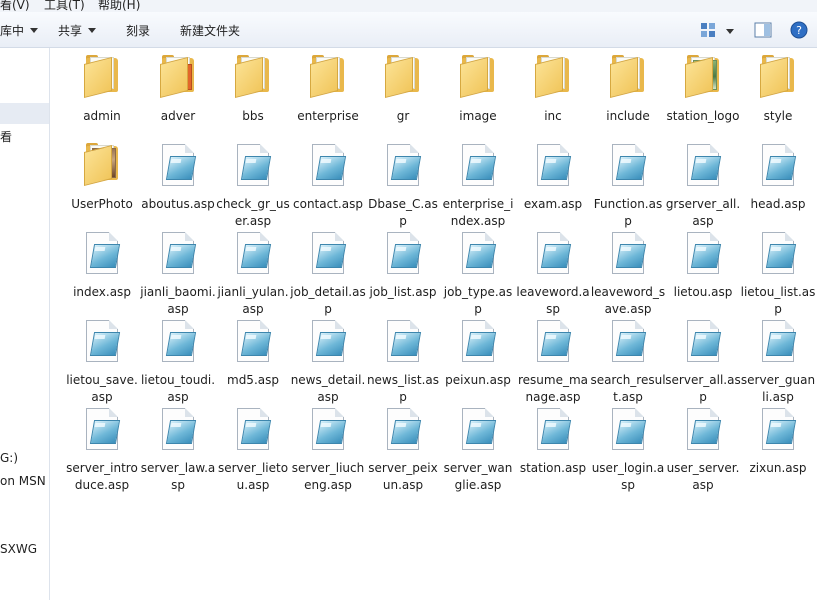 Image resolution: width=817 pixels, height=600 pixels. I want to click on file-name-label: station.asp, so click(553, 468).